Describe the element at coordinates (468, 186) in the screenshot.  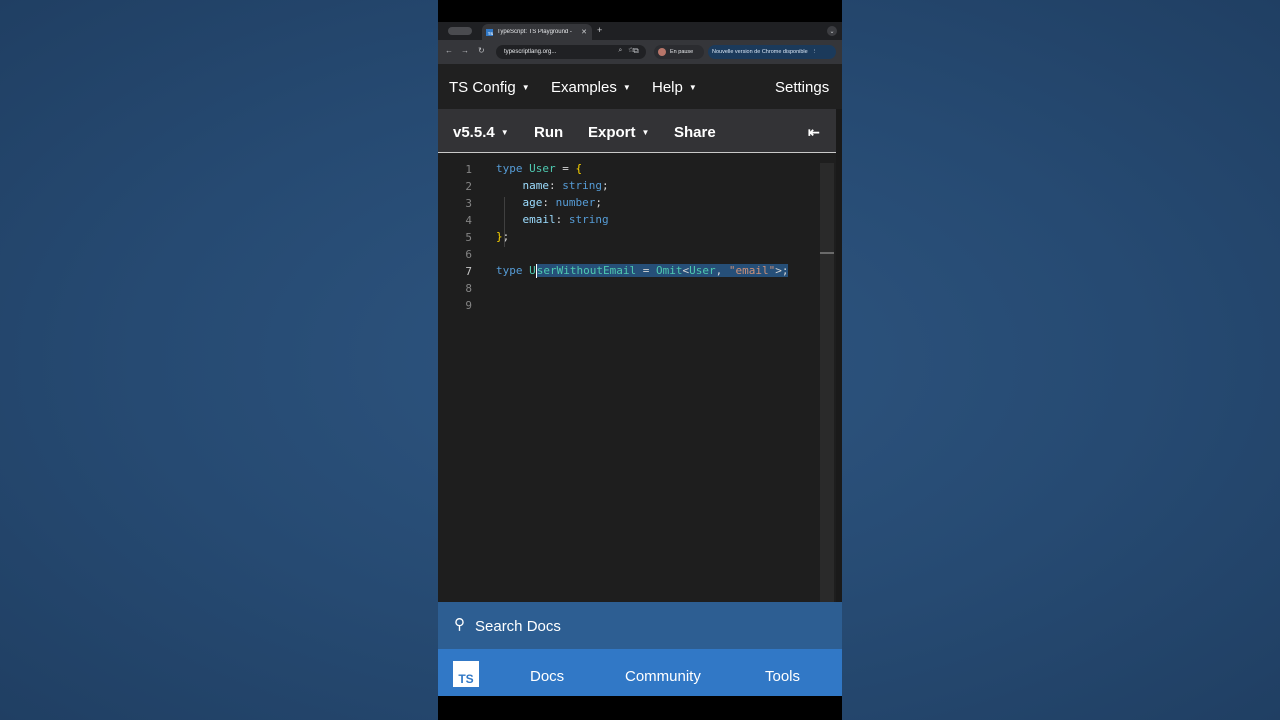
I see `line-number: 2` at that location.